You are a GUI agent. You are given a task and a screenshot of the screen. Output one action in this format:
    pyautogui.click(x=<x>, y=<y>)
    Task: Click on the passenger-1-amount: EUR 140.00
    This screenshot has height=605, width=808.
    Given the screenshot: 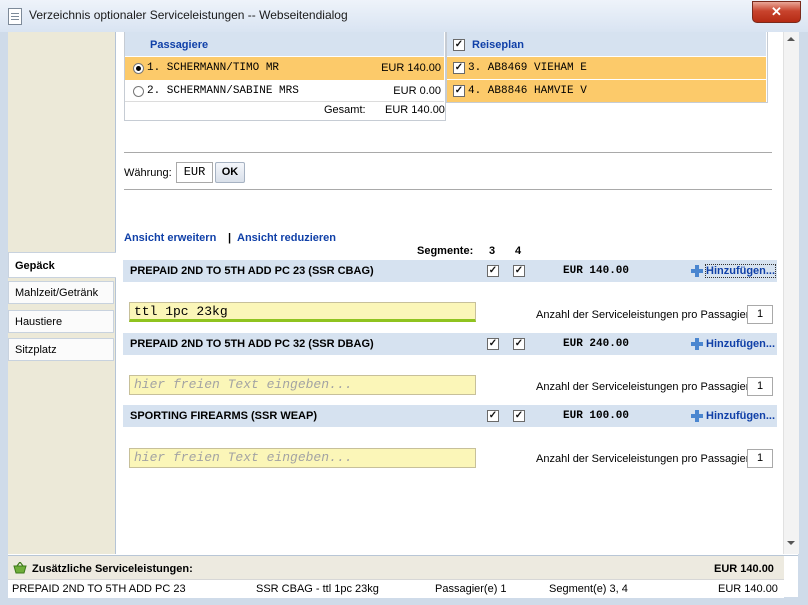 What is the action you would take?
    pyautogui.click(x=411, y=68)
    